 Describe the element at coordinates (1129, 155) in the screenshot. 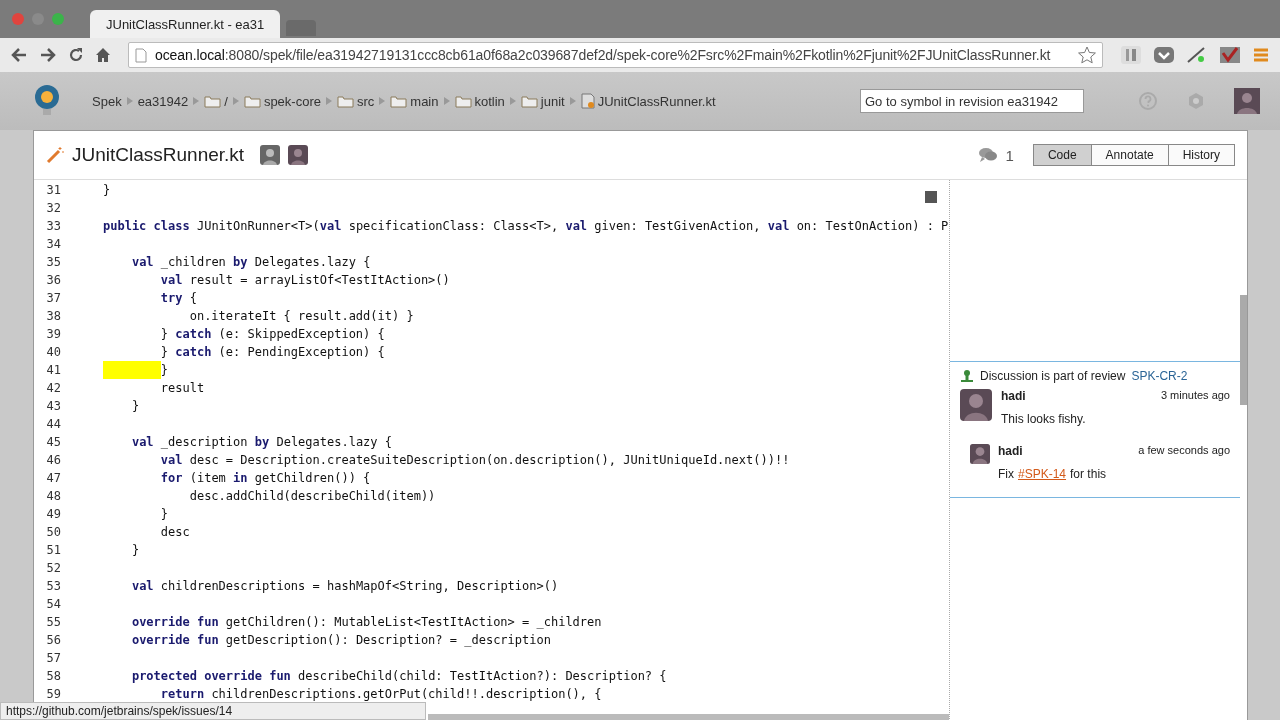

I see `view-tab: Annotate` at that location.